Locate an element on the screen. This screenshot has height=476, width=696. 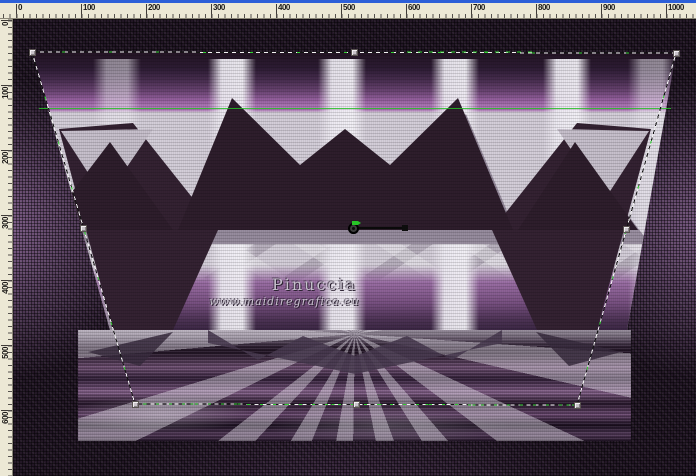
artwork-floor-crown is located at coordinates (354, 352).